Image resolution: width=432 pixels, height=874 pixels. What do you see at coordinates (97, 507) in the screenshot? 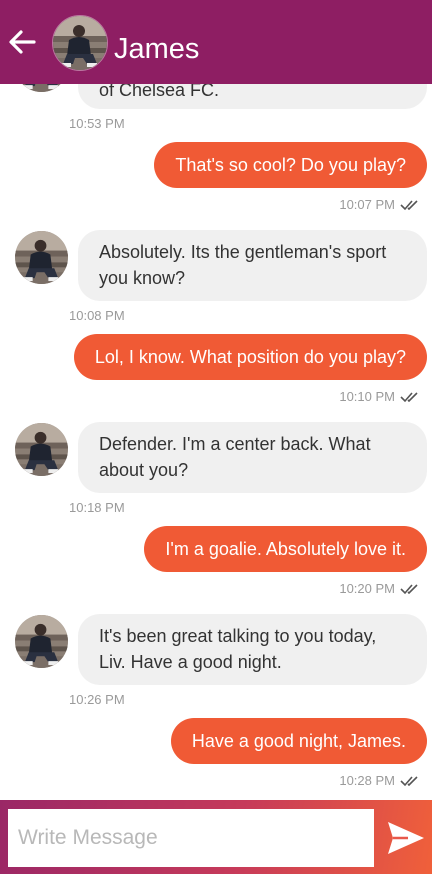
I see `message-time: 10:18 PM` at bounding box center [97, 507].